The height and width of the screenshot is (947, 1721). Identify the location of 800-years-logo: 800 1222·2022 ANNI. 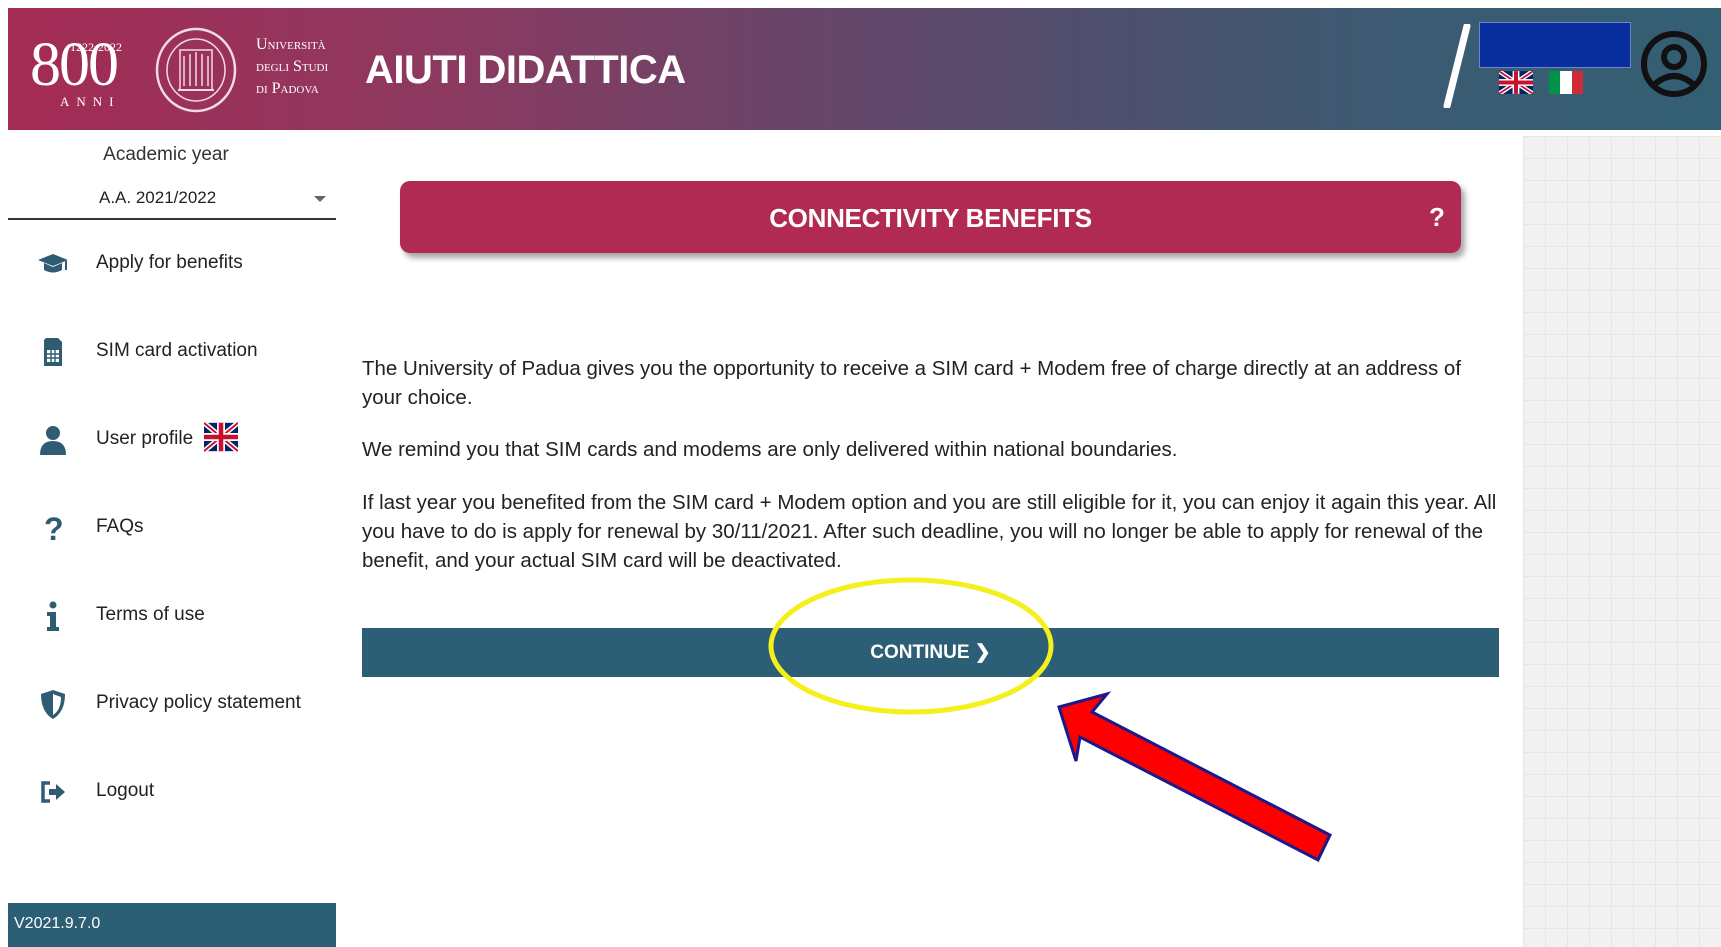
(85, 72).